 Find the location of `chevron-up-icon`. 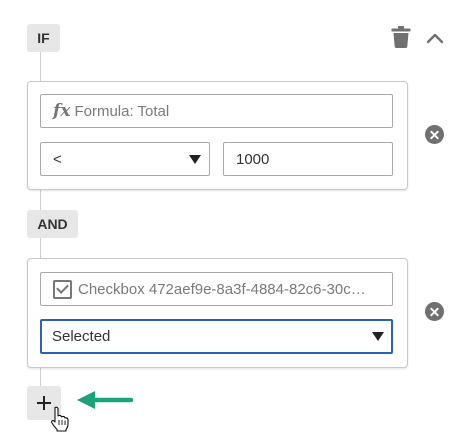

chevron-up-icon is located at coordinates (435, 37).